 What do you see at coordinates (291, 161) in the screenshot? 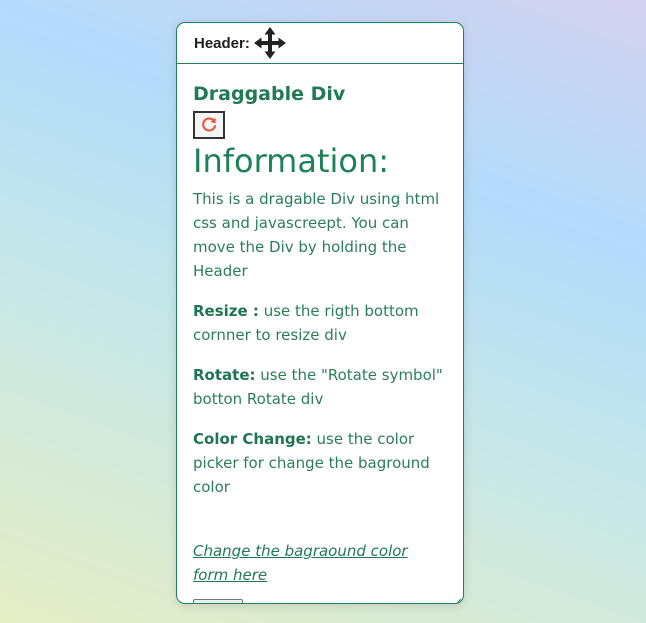
I see `info-heading: Information:` at bounding box center [291, 161].